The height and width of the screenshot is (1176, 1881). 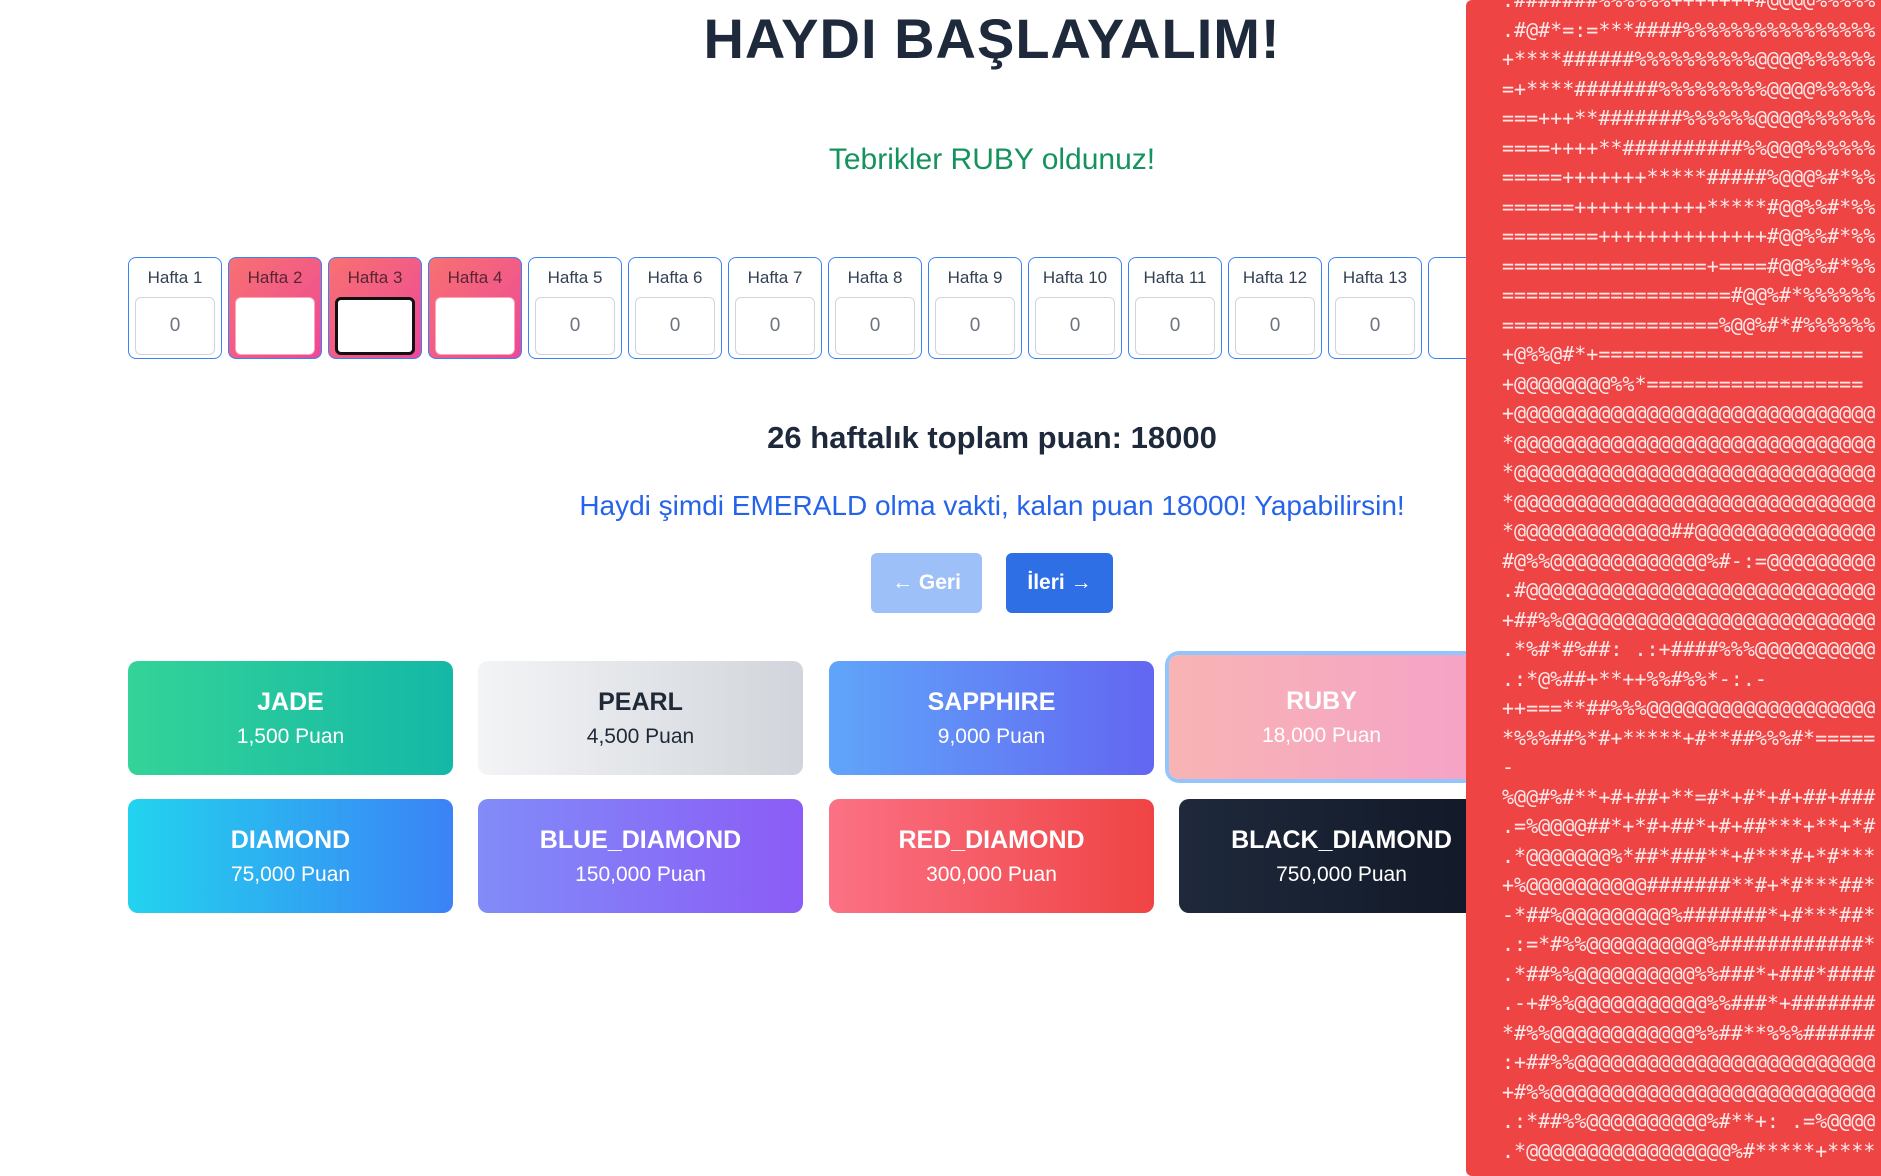 What do you see at coordinates (1321, 700) in the screenshot?
I see `tier-name: RUBY` at bounding box center [1321, 700].